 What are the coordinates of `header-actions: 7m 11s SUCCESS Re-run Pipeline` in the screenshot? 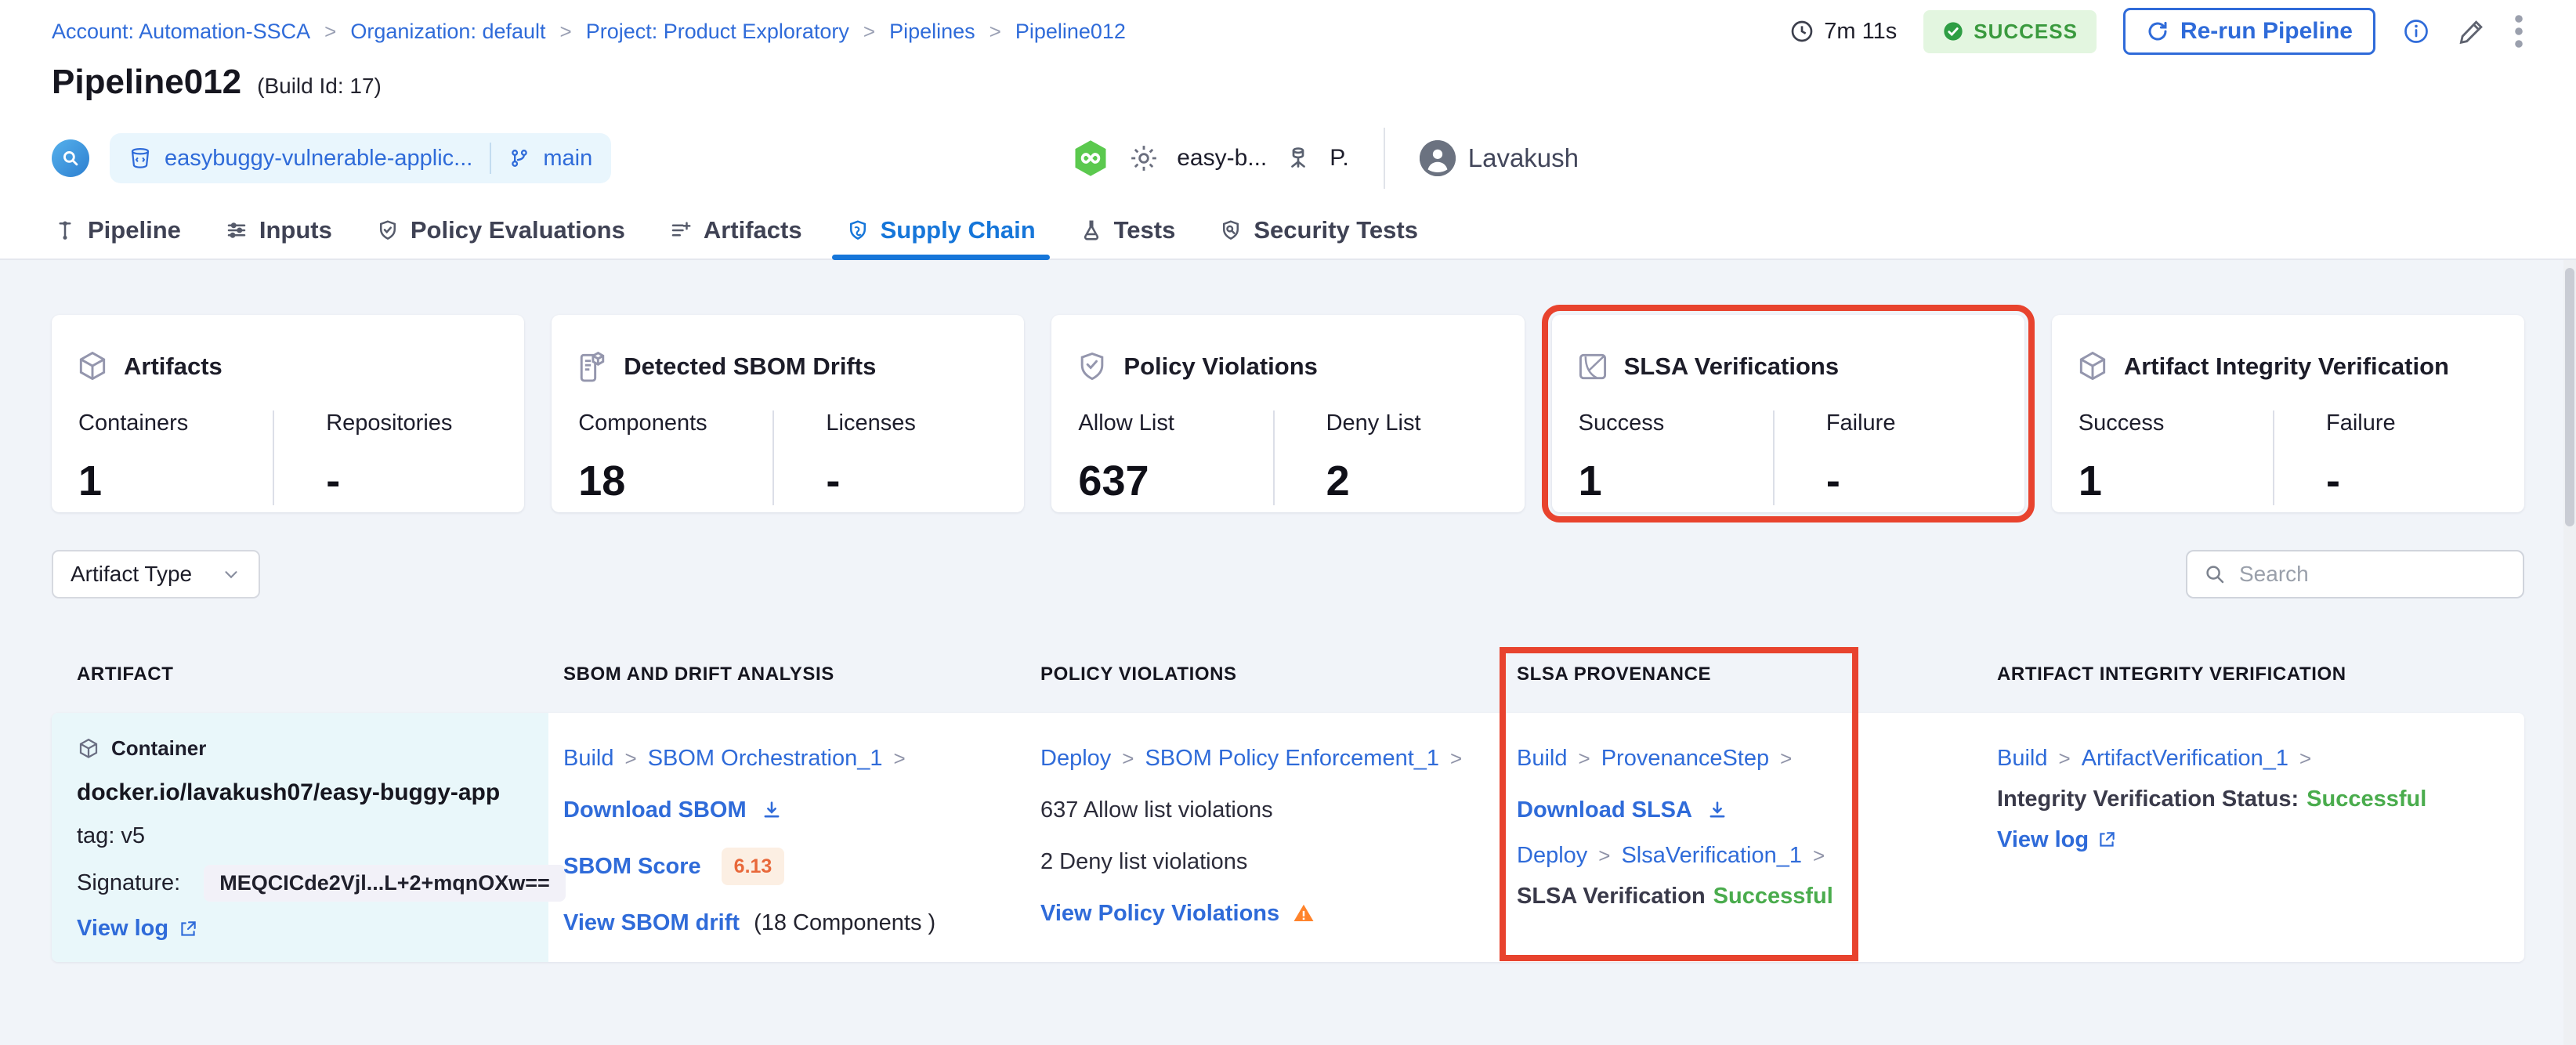 It's located at (2156, 31).